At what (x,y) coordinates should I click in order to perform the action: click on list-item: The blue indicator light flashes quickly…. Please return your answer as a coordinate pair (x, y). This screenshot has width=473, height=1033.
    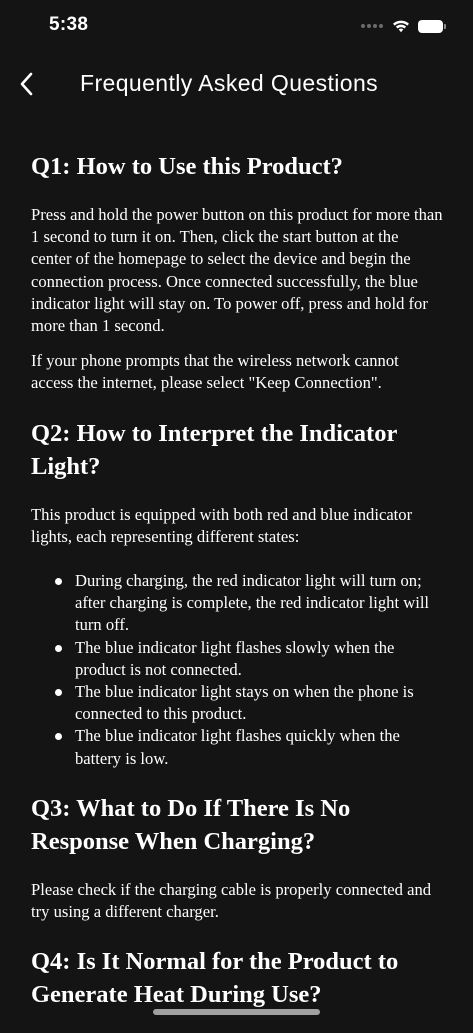
    Looking at the image, I should click on (249, 747).